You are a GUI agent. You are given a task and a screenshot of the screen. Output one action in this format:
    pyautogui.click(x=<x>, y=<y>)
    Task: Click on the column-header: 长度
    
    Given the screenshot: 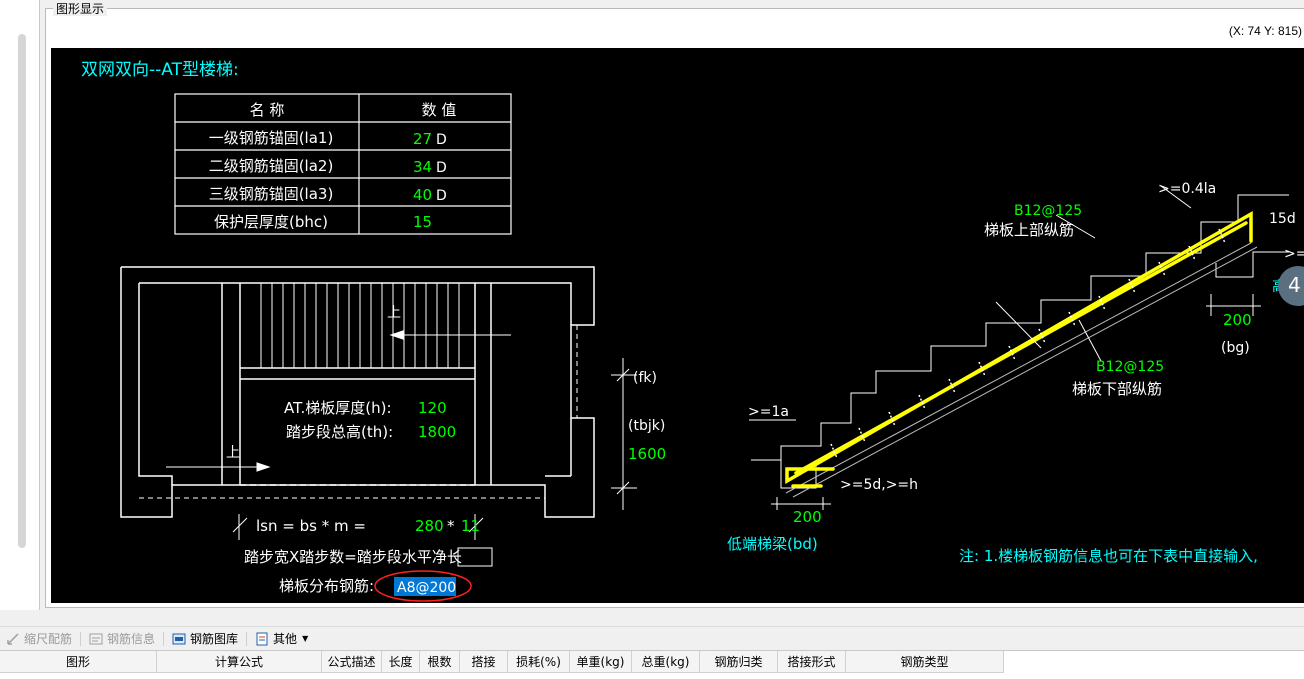 What is the action you would take?
    pyautogui.click(x=401, y=662)
    